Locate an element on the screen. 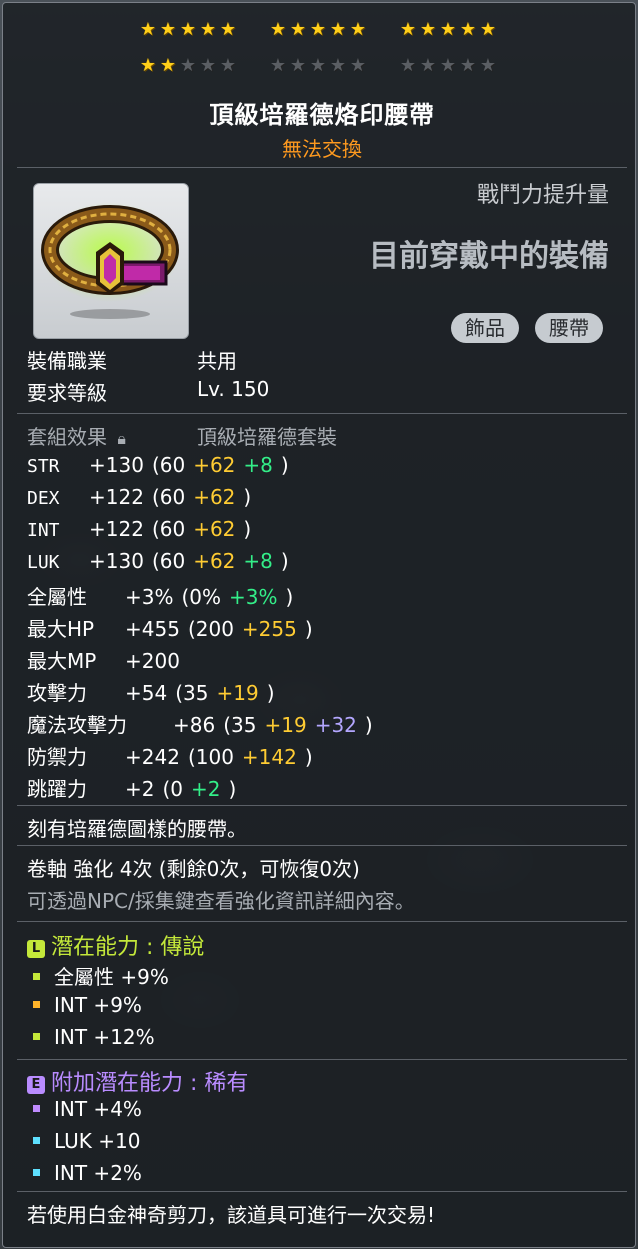 Image resolution: width=638 pixels, height=1249 pixels. belt-icon is located at coordinates (110, 260).